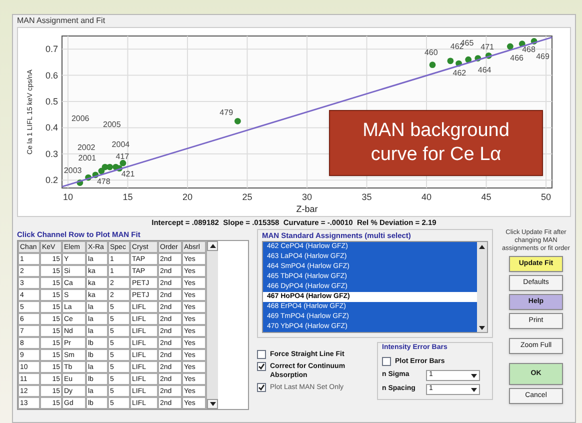  What do you see at coordinates (121, 145) in the screenshot?
I see `point-label: 2004` at bounding box center [121, 145].